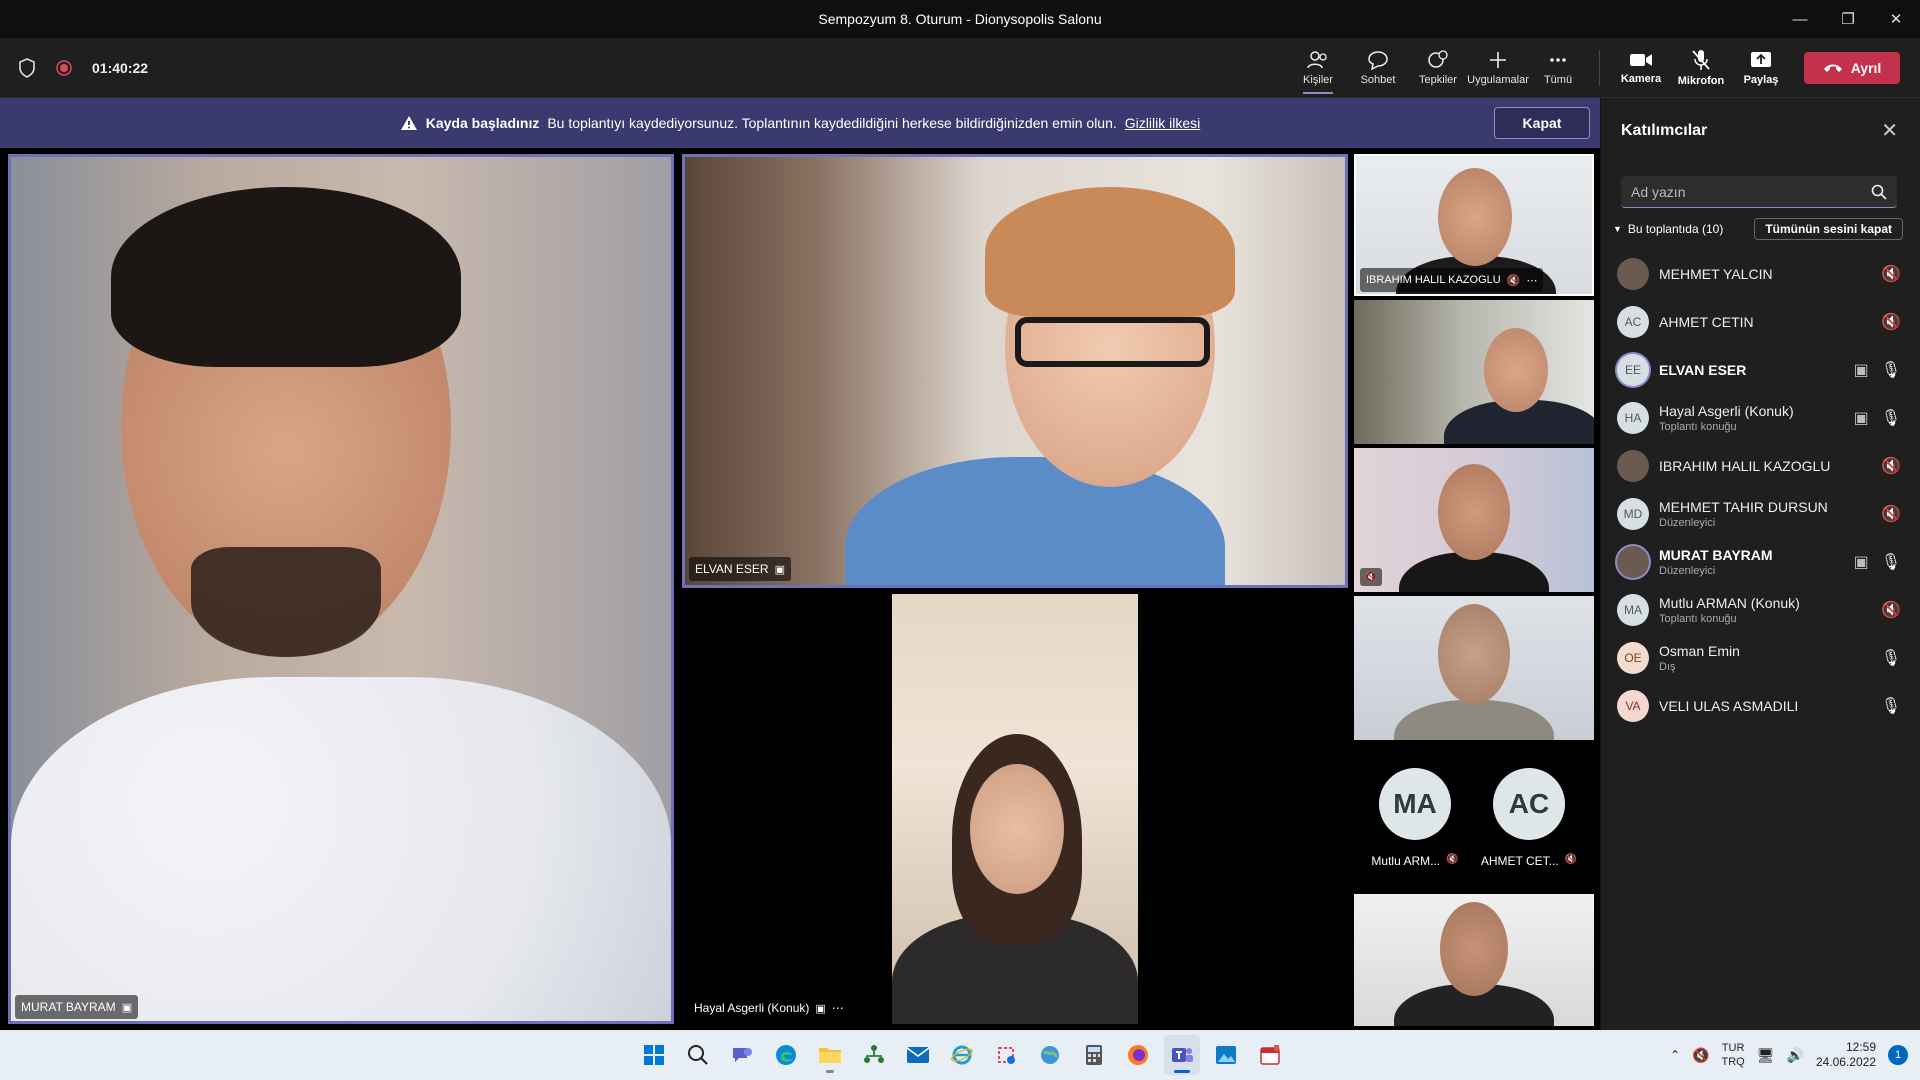 This screenshot has height=1080, width=1920. Describe the element at coordinates (1896, 19) in the screenshot. I see `close-window-icon: ✕` at that location.